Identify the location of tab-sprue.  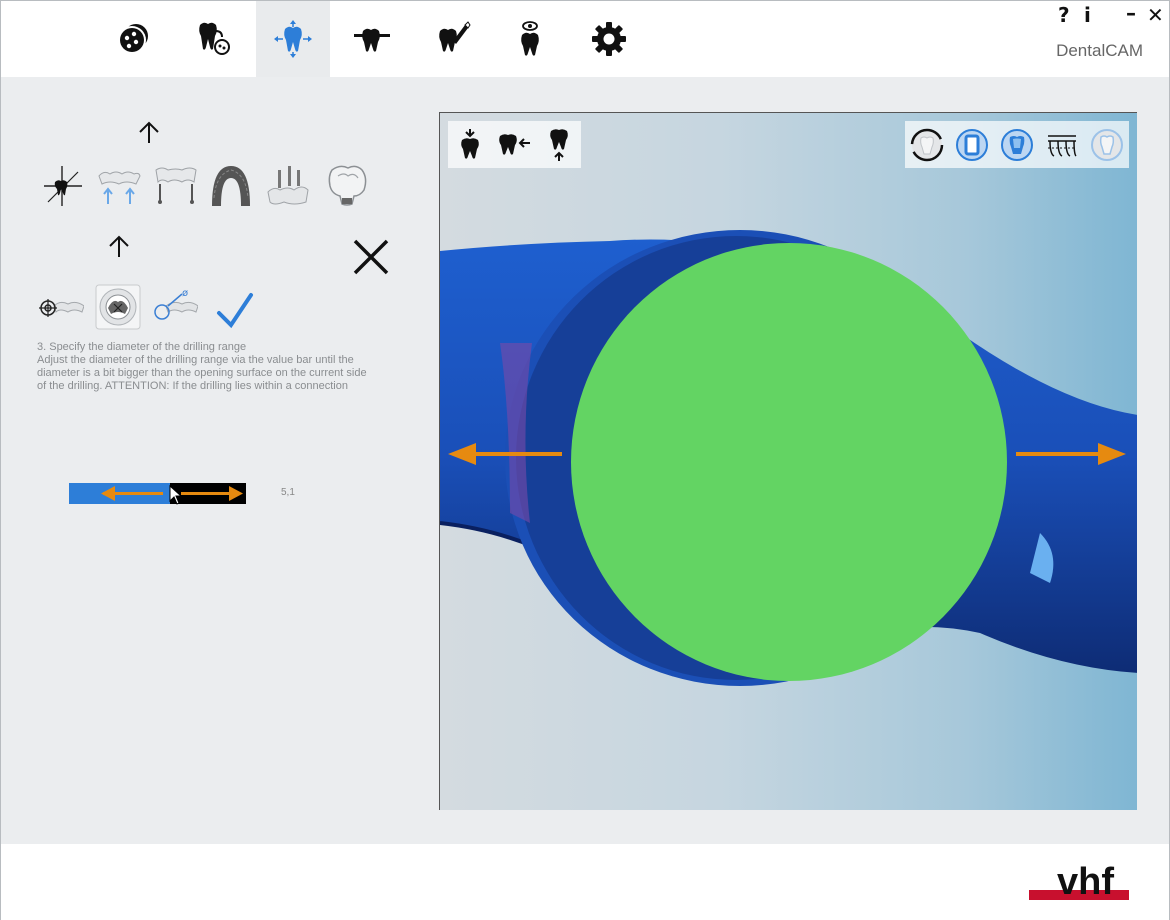
(372, 39).